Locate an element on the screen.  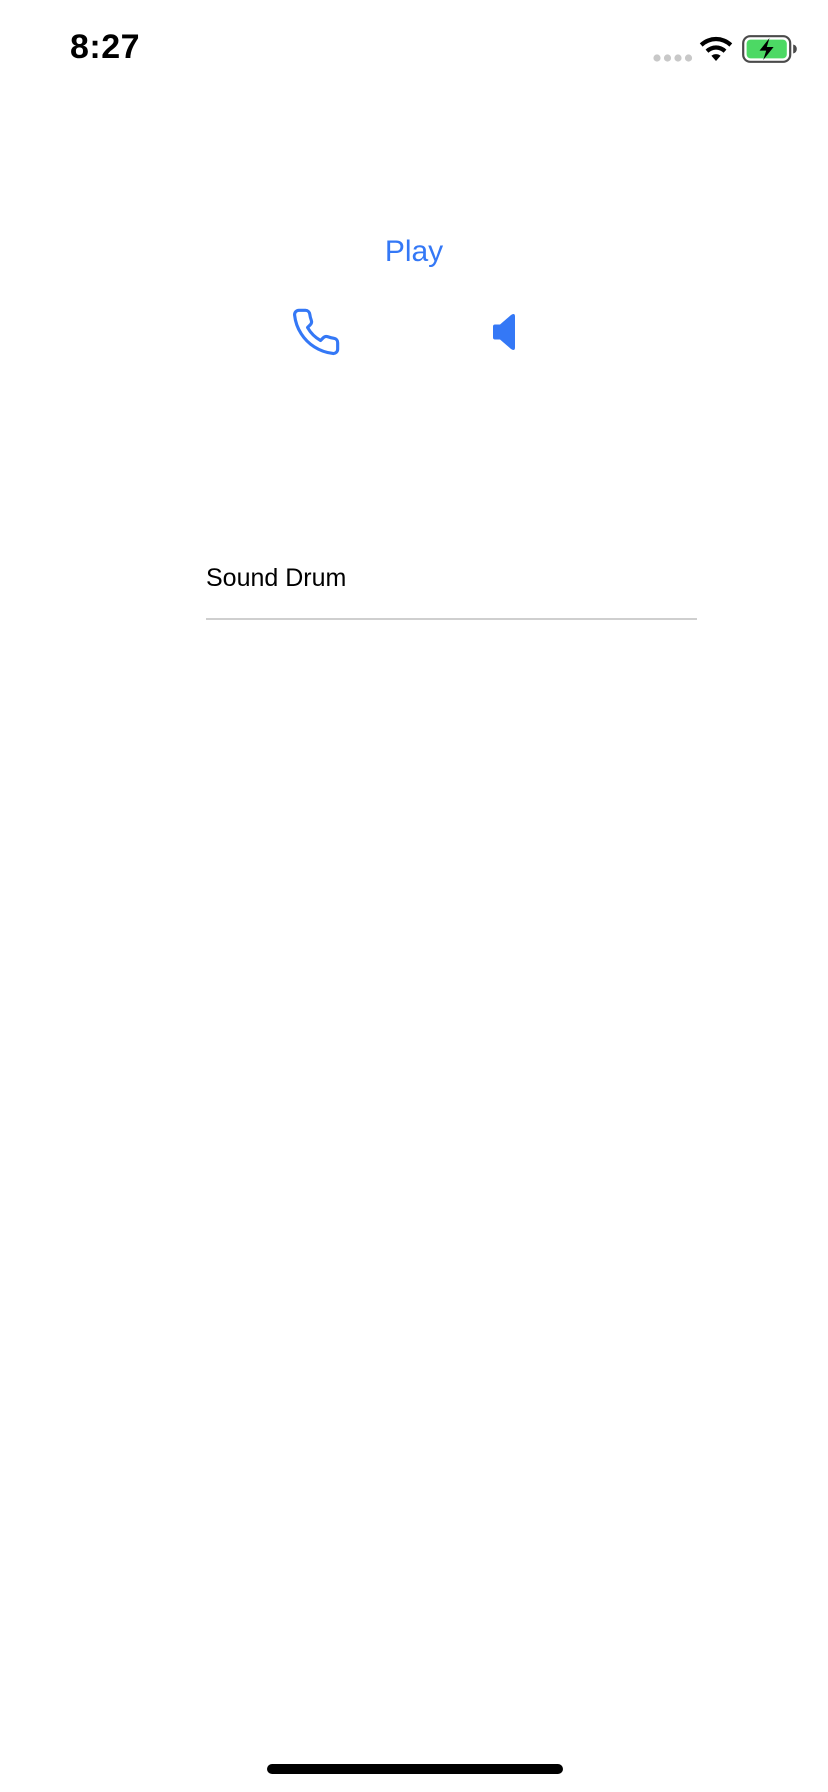
home-indicator is located at coordinates (415, 1769).